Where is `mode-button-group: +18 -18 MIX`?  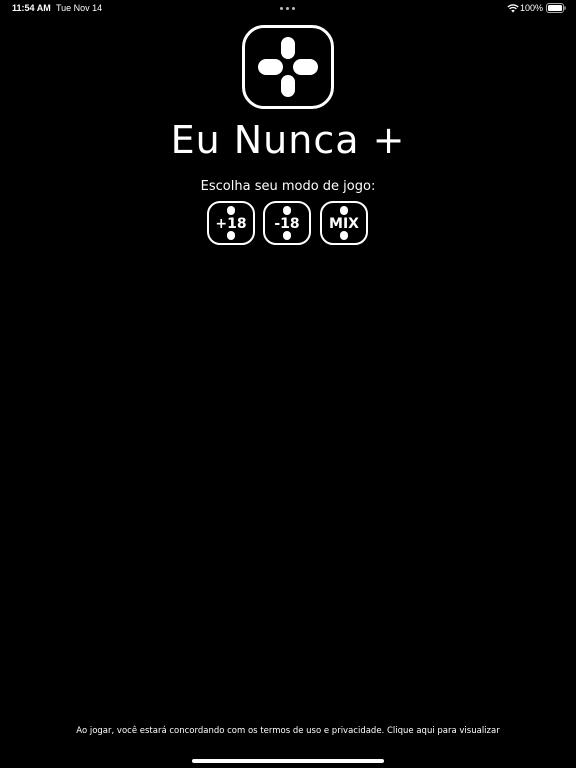 mode-button-group: +18 -18 MIX is located at coordinates (288, 224).